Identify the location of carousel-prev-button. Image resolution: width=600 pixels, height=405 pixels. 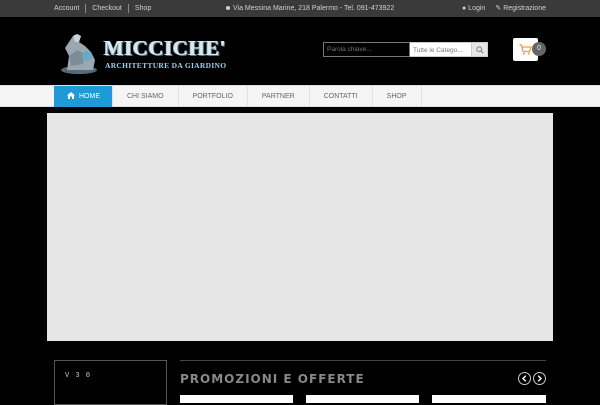
(524, 378).